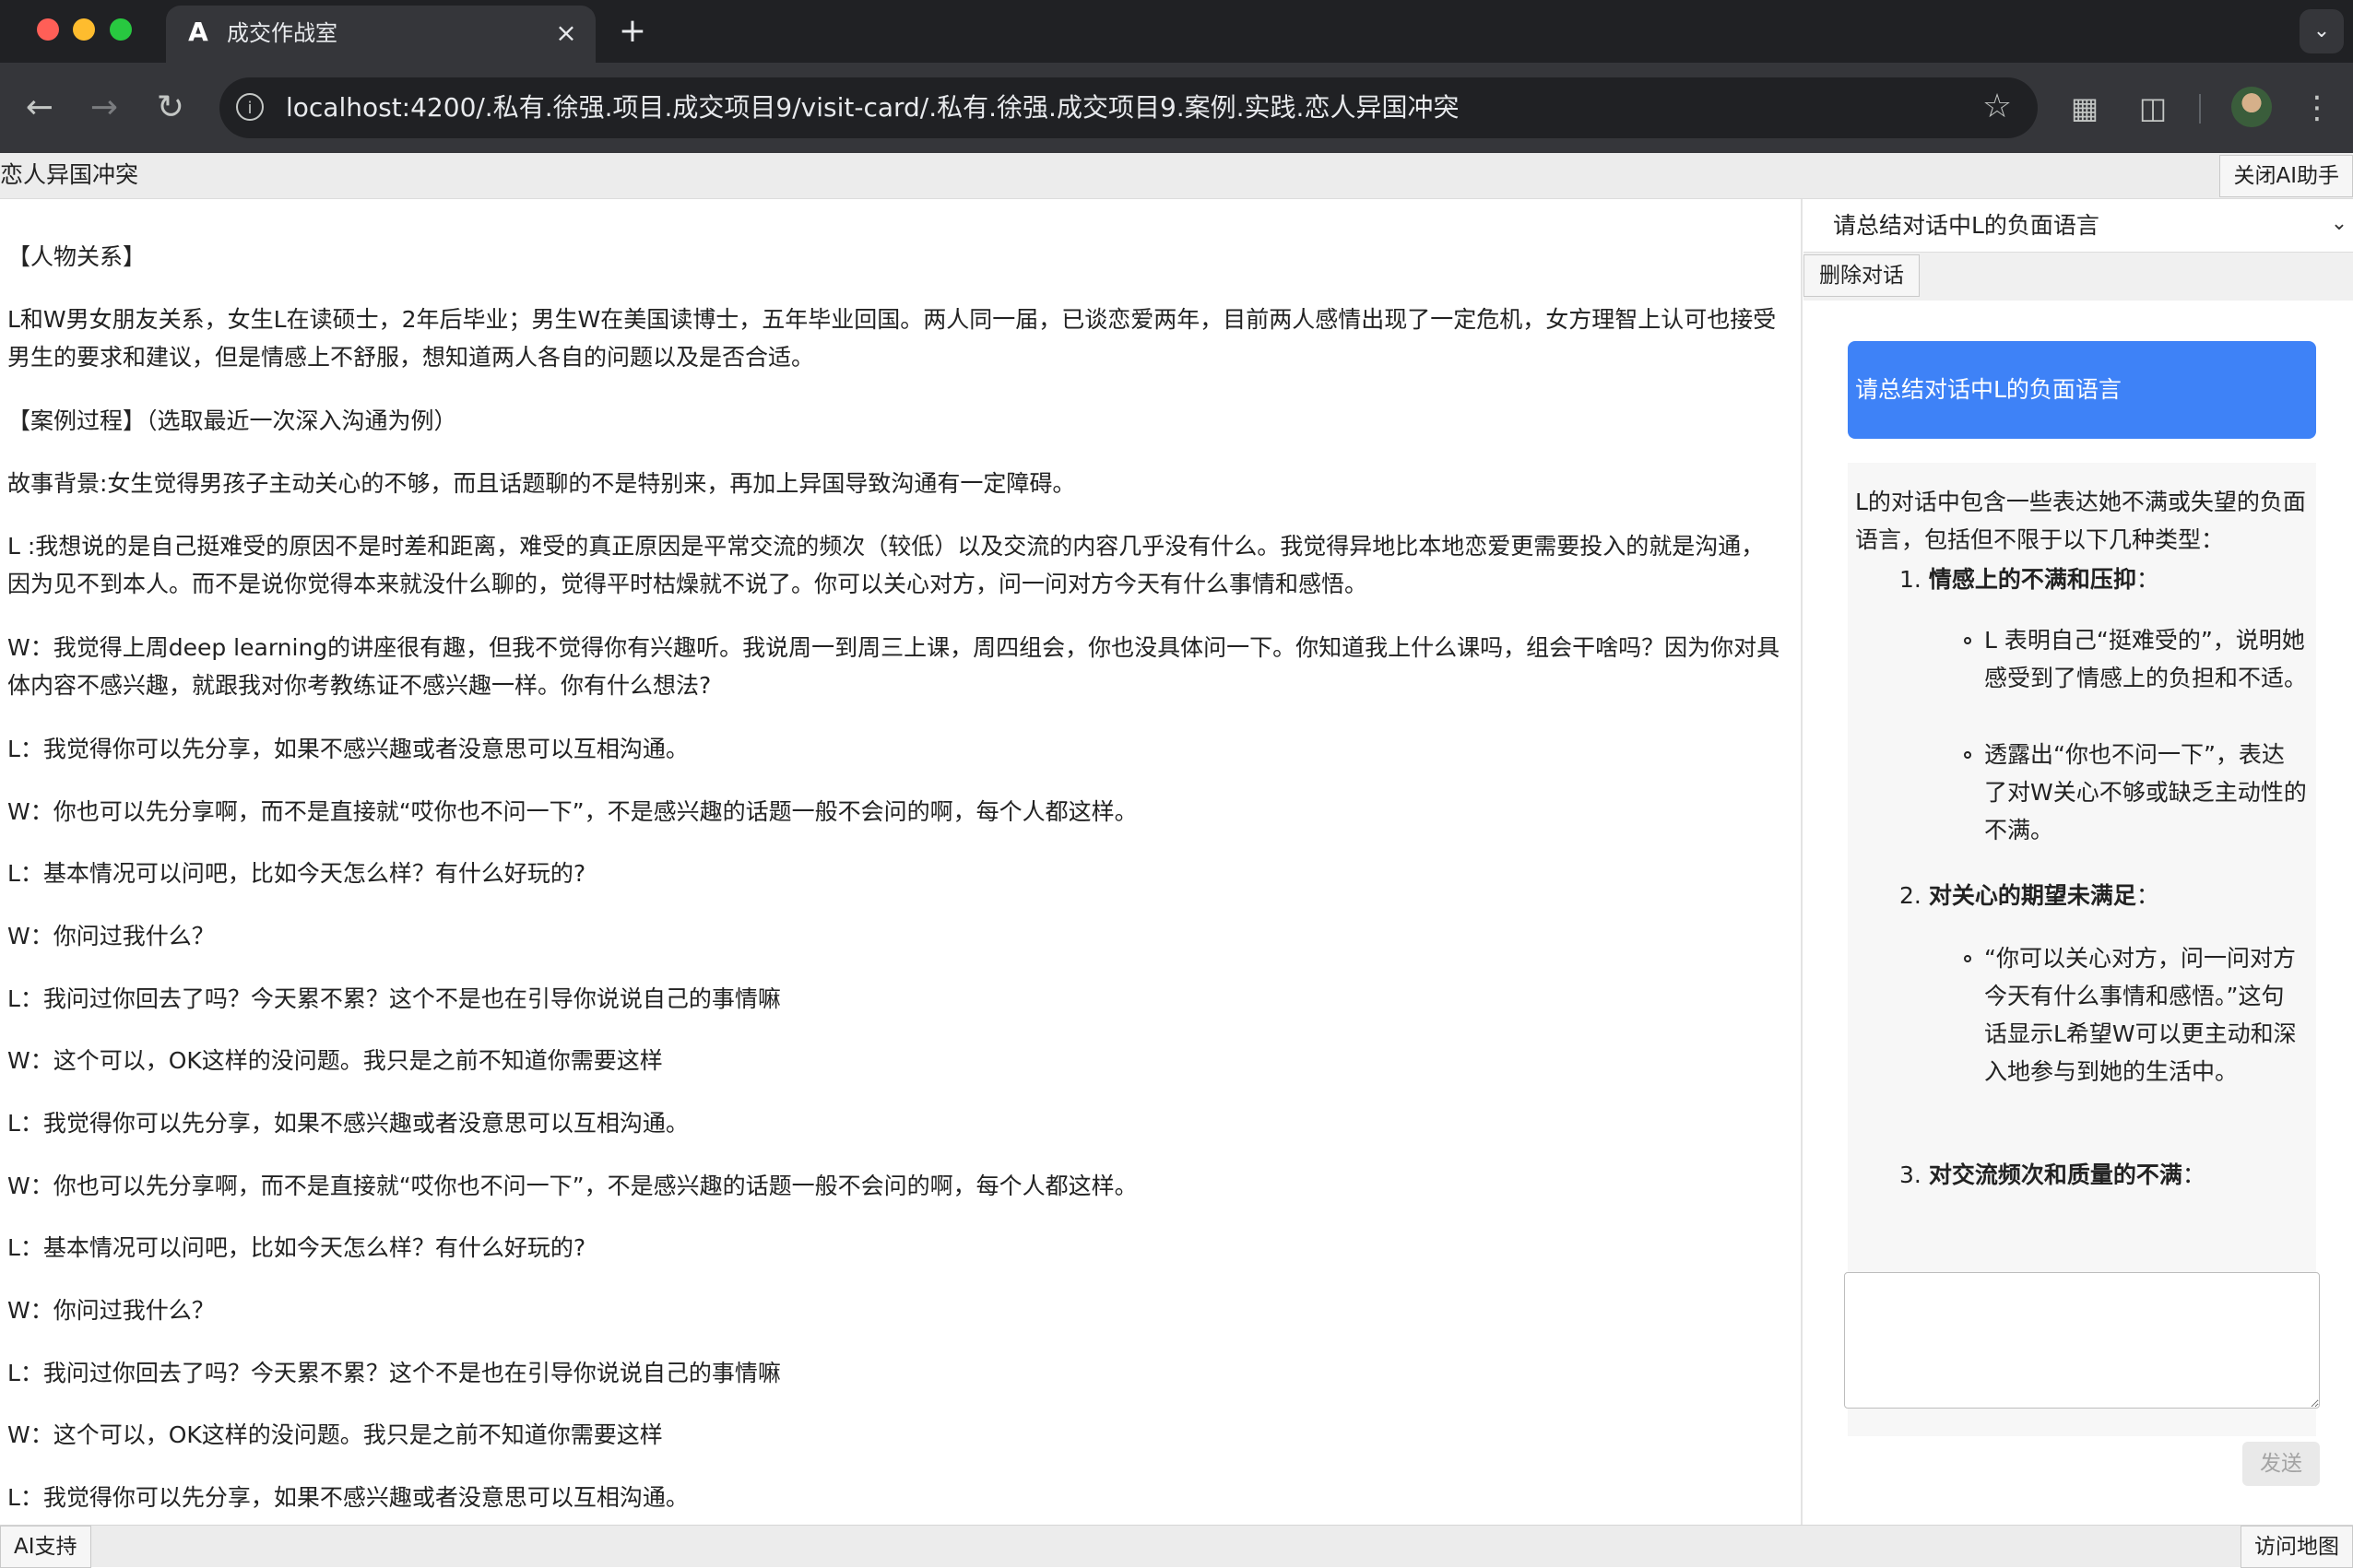 The height and width of the screenshot is (1568, 2353). What do you see at coordinates (1910, 896) in the screenshot?
I see `list-number: 2.` at bounding box center [1910, 896].